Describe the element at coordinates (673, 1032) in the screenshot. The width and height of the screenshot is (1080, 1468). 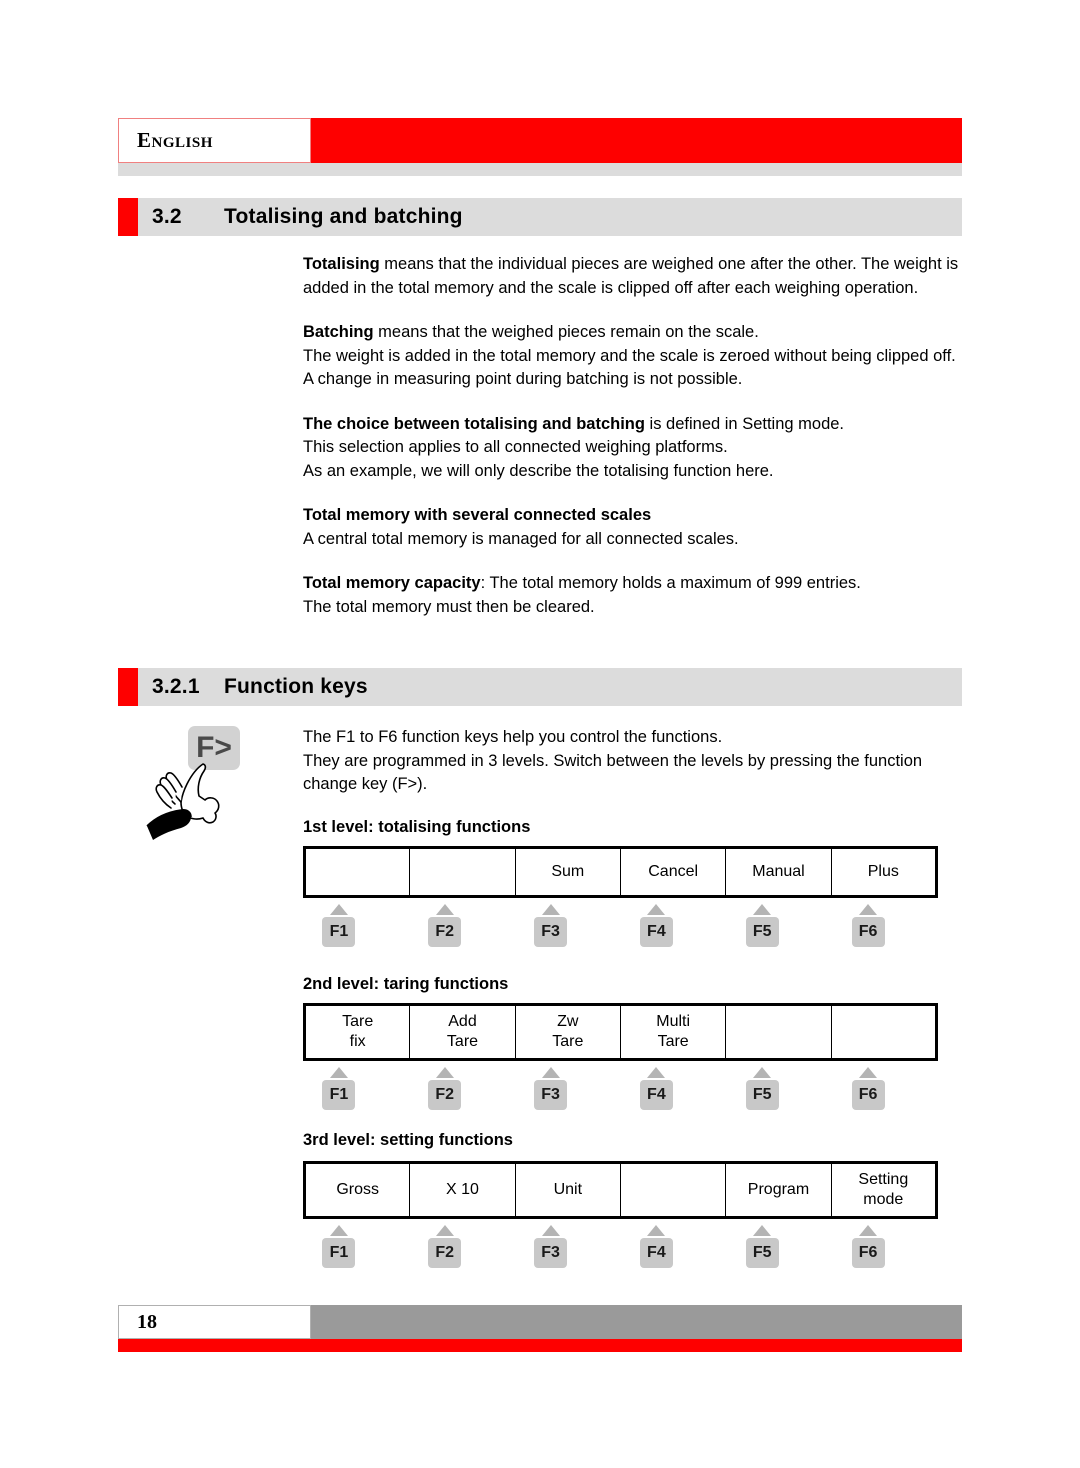
I see `fk-cell-f4: Multi Tare` at that location.